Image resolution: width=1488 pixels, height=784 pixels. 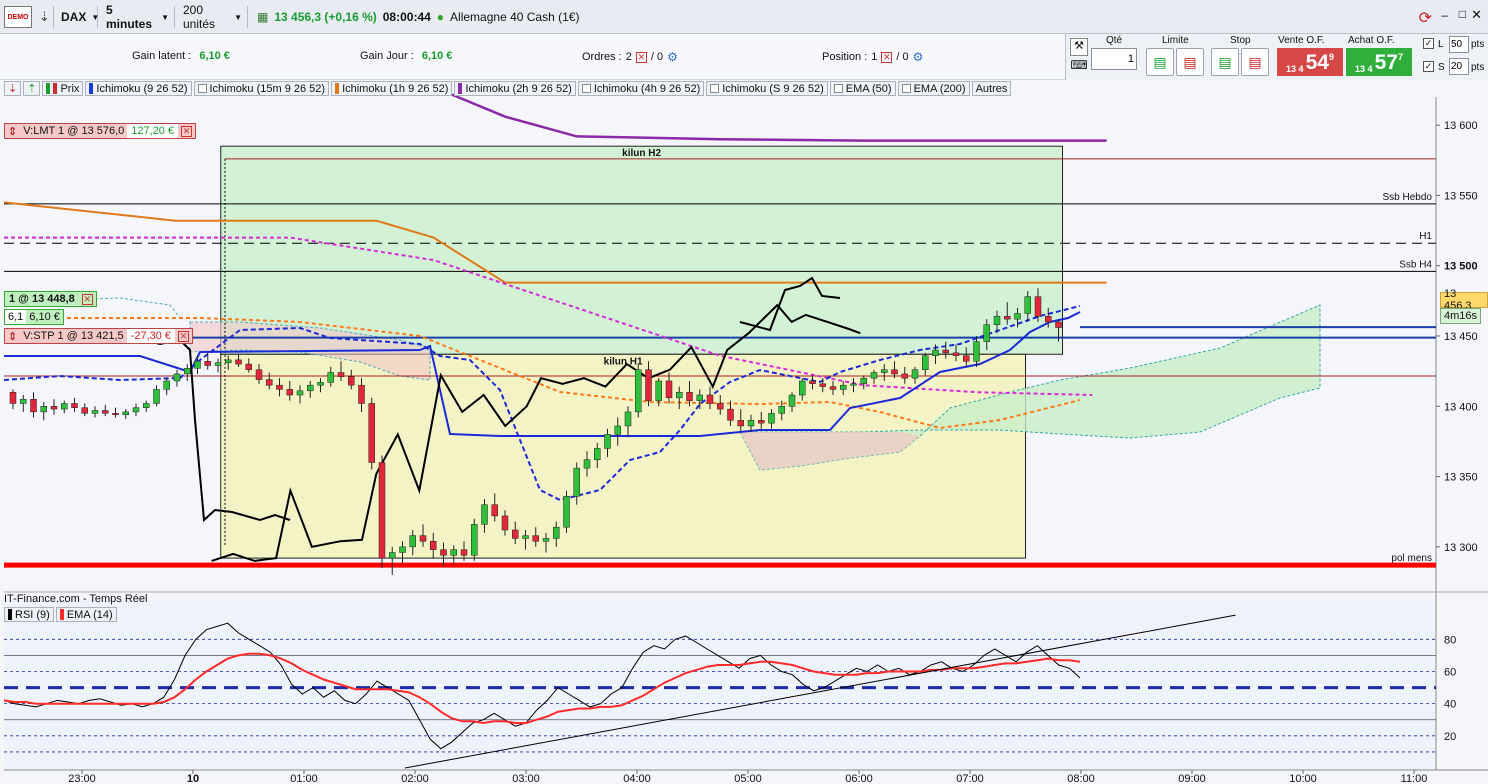 I want to click on legend-item: Prix, so click(x=63, y=88).